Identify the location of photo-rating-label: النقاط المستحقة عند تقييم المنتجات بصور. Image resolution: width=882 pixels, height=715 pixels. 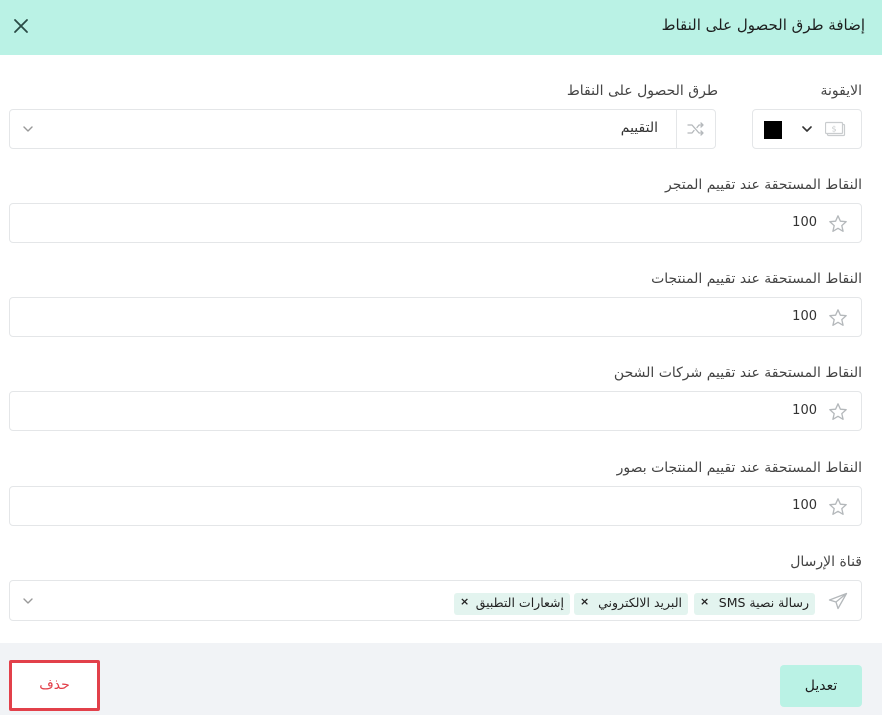
(739, 468).